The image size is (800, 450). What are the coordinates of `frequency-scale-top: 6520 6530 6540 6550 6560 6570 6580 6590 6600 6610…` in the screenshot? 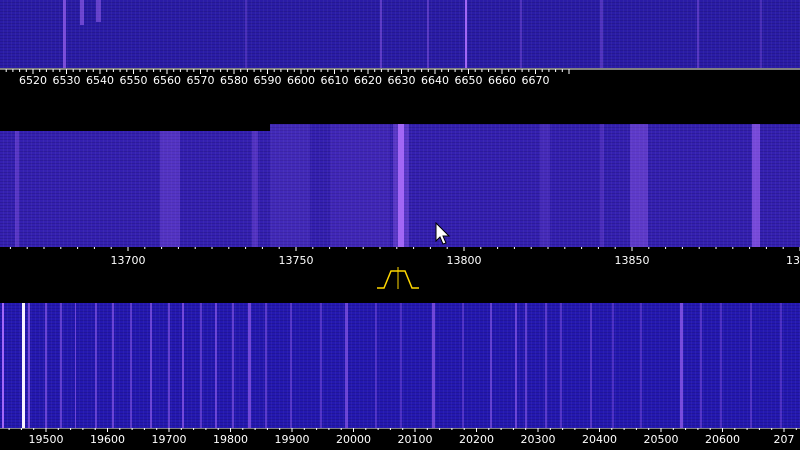 It's located at (400, 96).